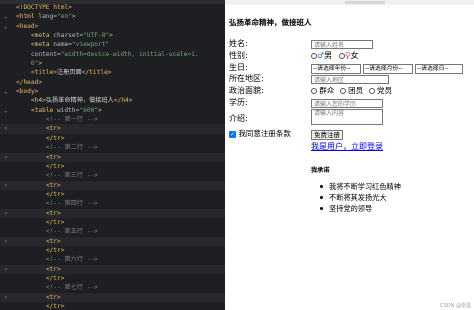 The image size is (474, 310). Describe the element at coordinates (112, 119) in the screenshot. I see `code-line: <!-- 第一行 -->` at that location.